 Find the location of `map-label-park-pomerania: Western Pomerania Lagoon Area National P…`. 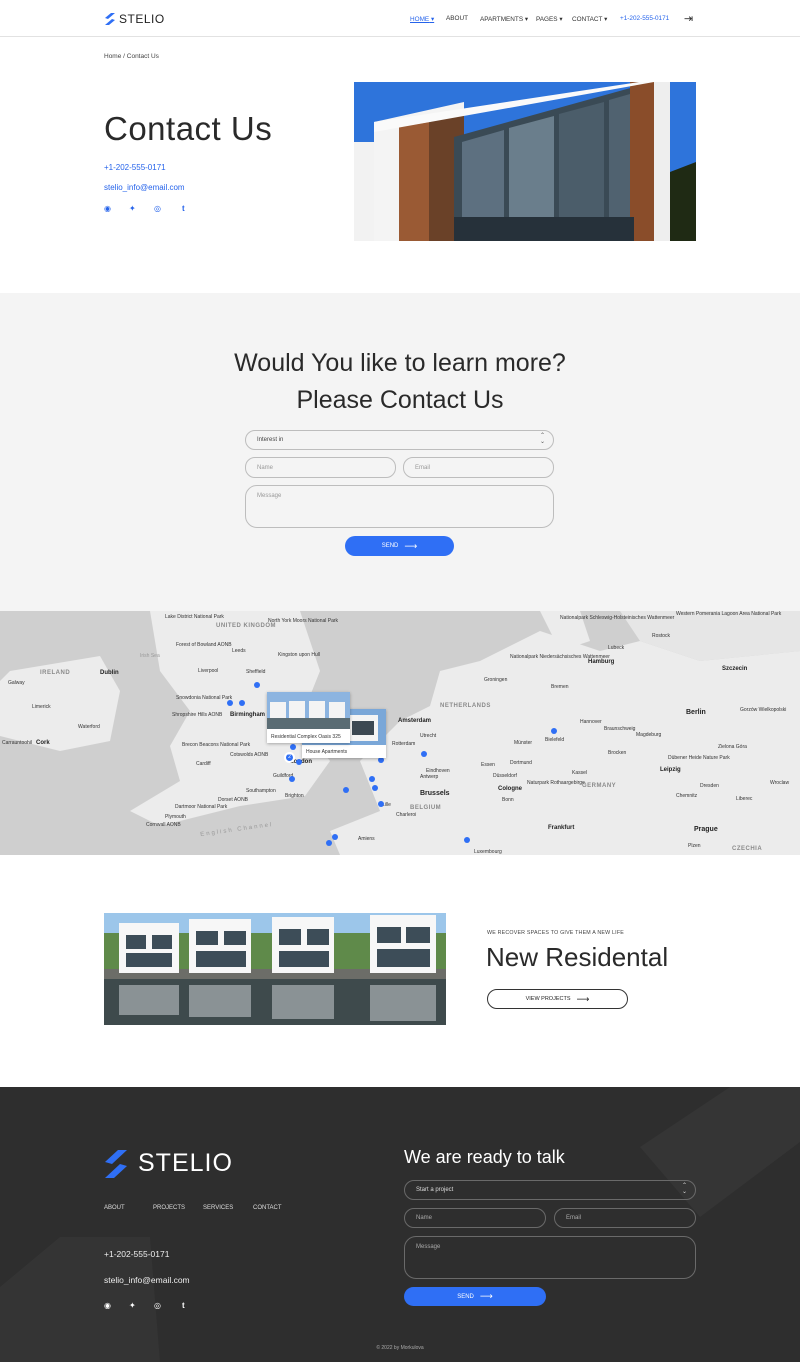

map-label-park-pomerania: Western Pomerania Lagoon Area National P… is located at coordinates (729, 614).